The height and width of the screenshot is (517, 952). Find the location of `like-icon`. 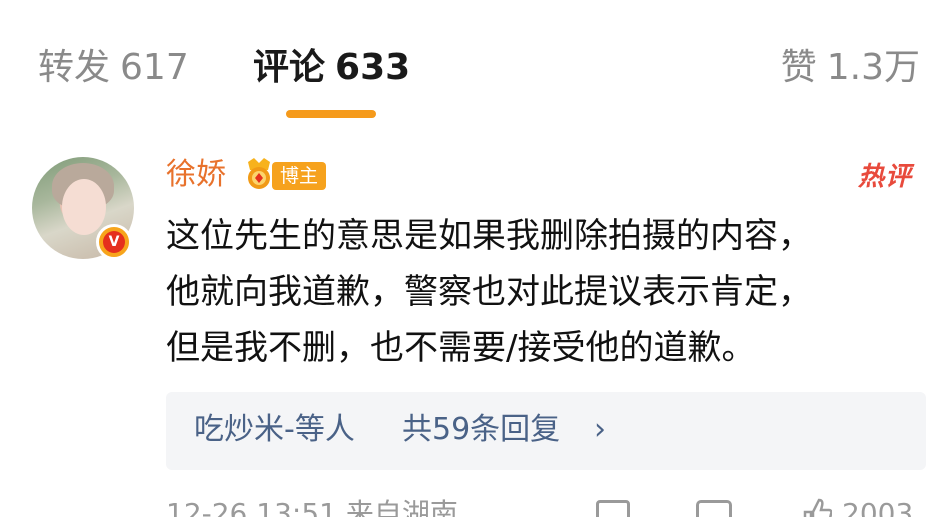

like-icon is located at coordinates (817, 506).